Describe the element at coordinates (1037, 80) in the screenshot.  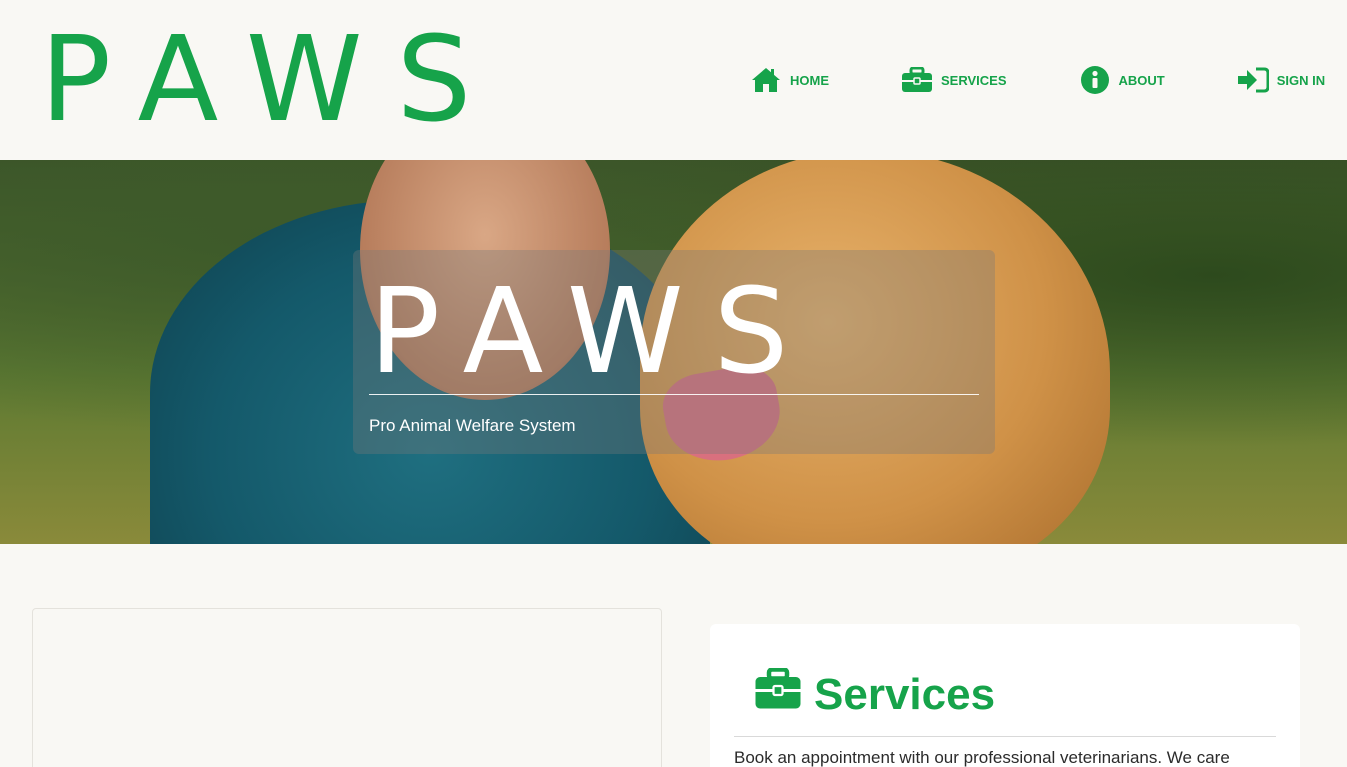
I see `main-nav: HOME SERVICES ABOUT SIGN IN` at that location.